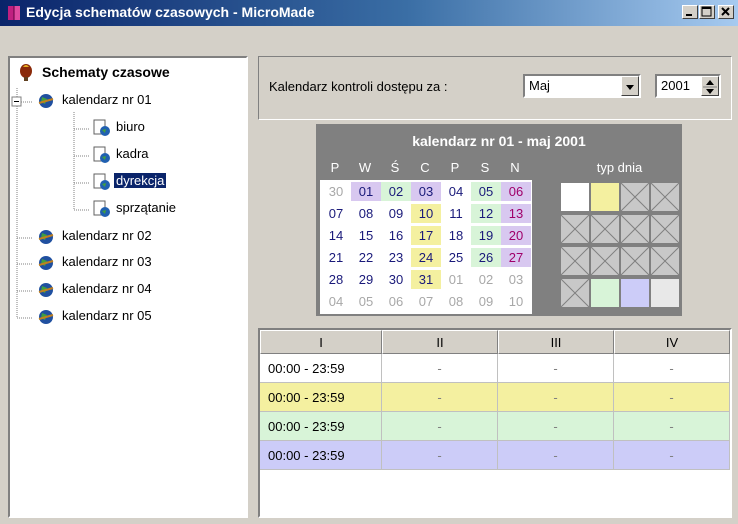 The height and width of the screenshot is (524, 738). What do you see at coordinates (486, 257) in the screenshot?
I see `calendar-day: 26` at bounding box center [486, 257].